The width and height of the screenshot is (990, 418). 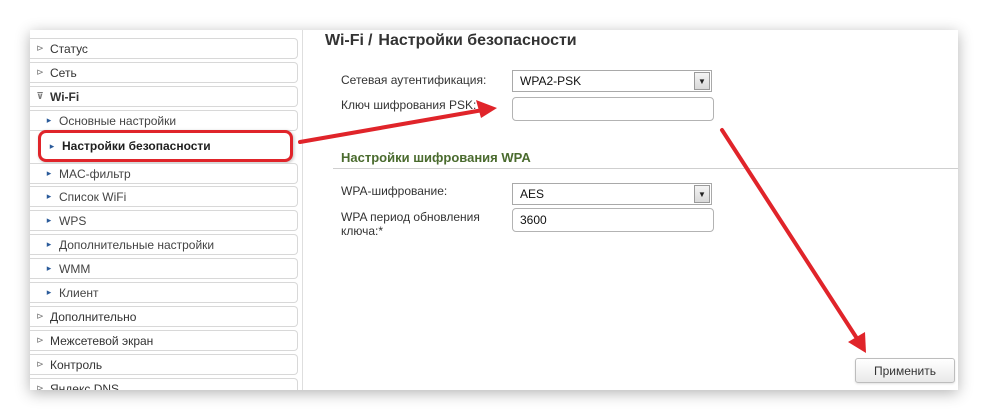 I want to click on sidebar-item-wifi-list: ▸ Список WiFi, so click(x=164, y=196).